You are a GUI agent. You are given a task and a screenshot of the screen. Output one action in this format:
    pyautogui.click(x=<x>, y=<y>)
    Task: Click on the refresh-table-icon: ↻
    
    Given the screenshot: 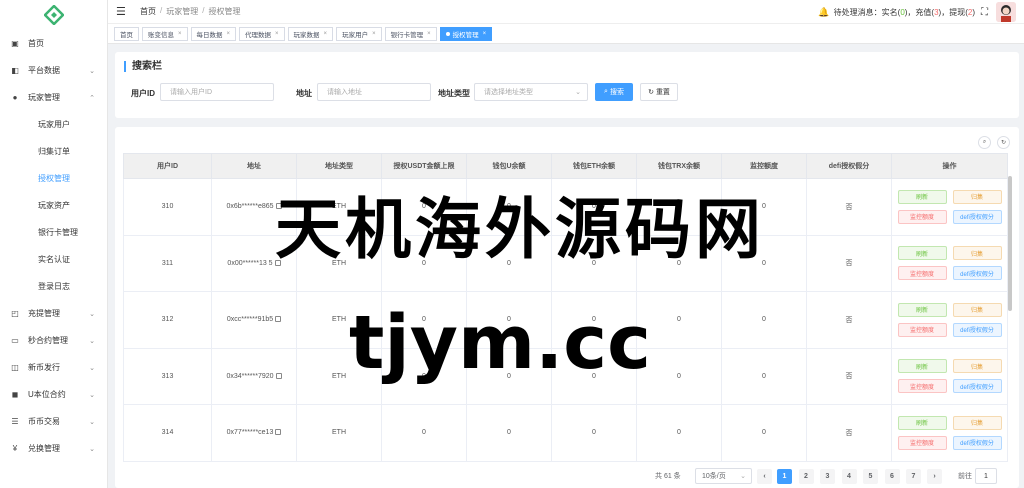 What is the action you would take?
    pyautogui.click(x=1003, y=142)
    